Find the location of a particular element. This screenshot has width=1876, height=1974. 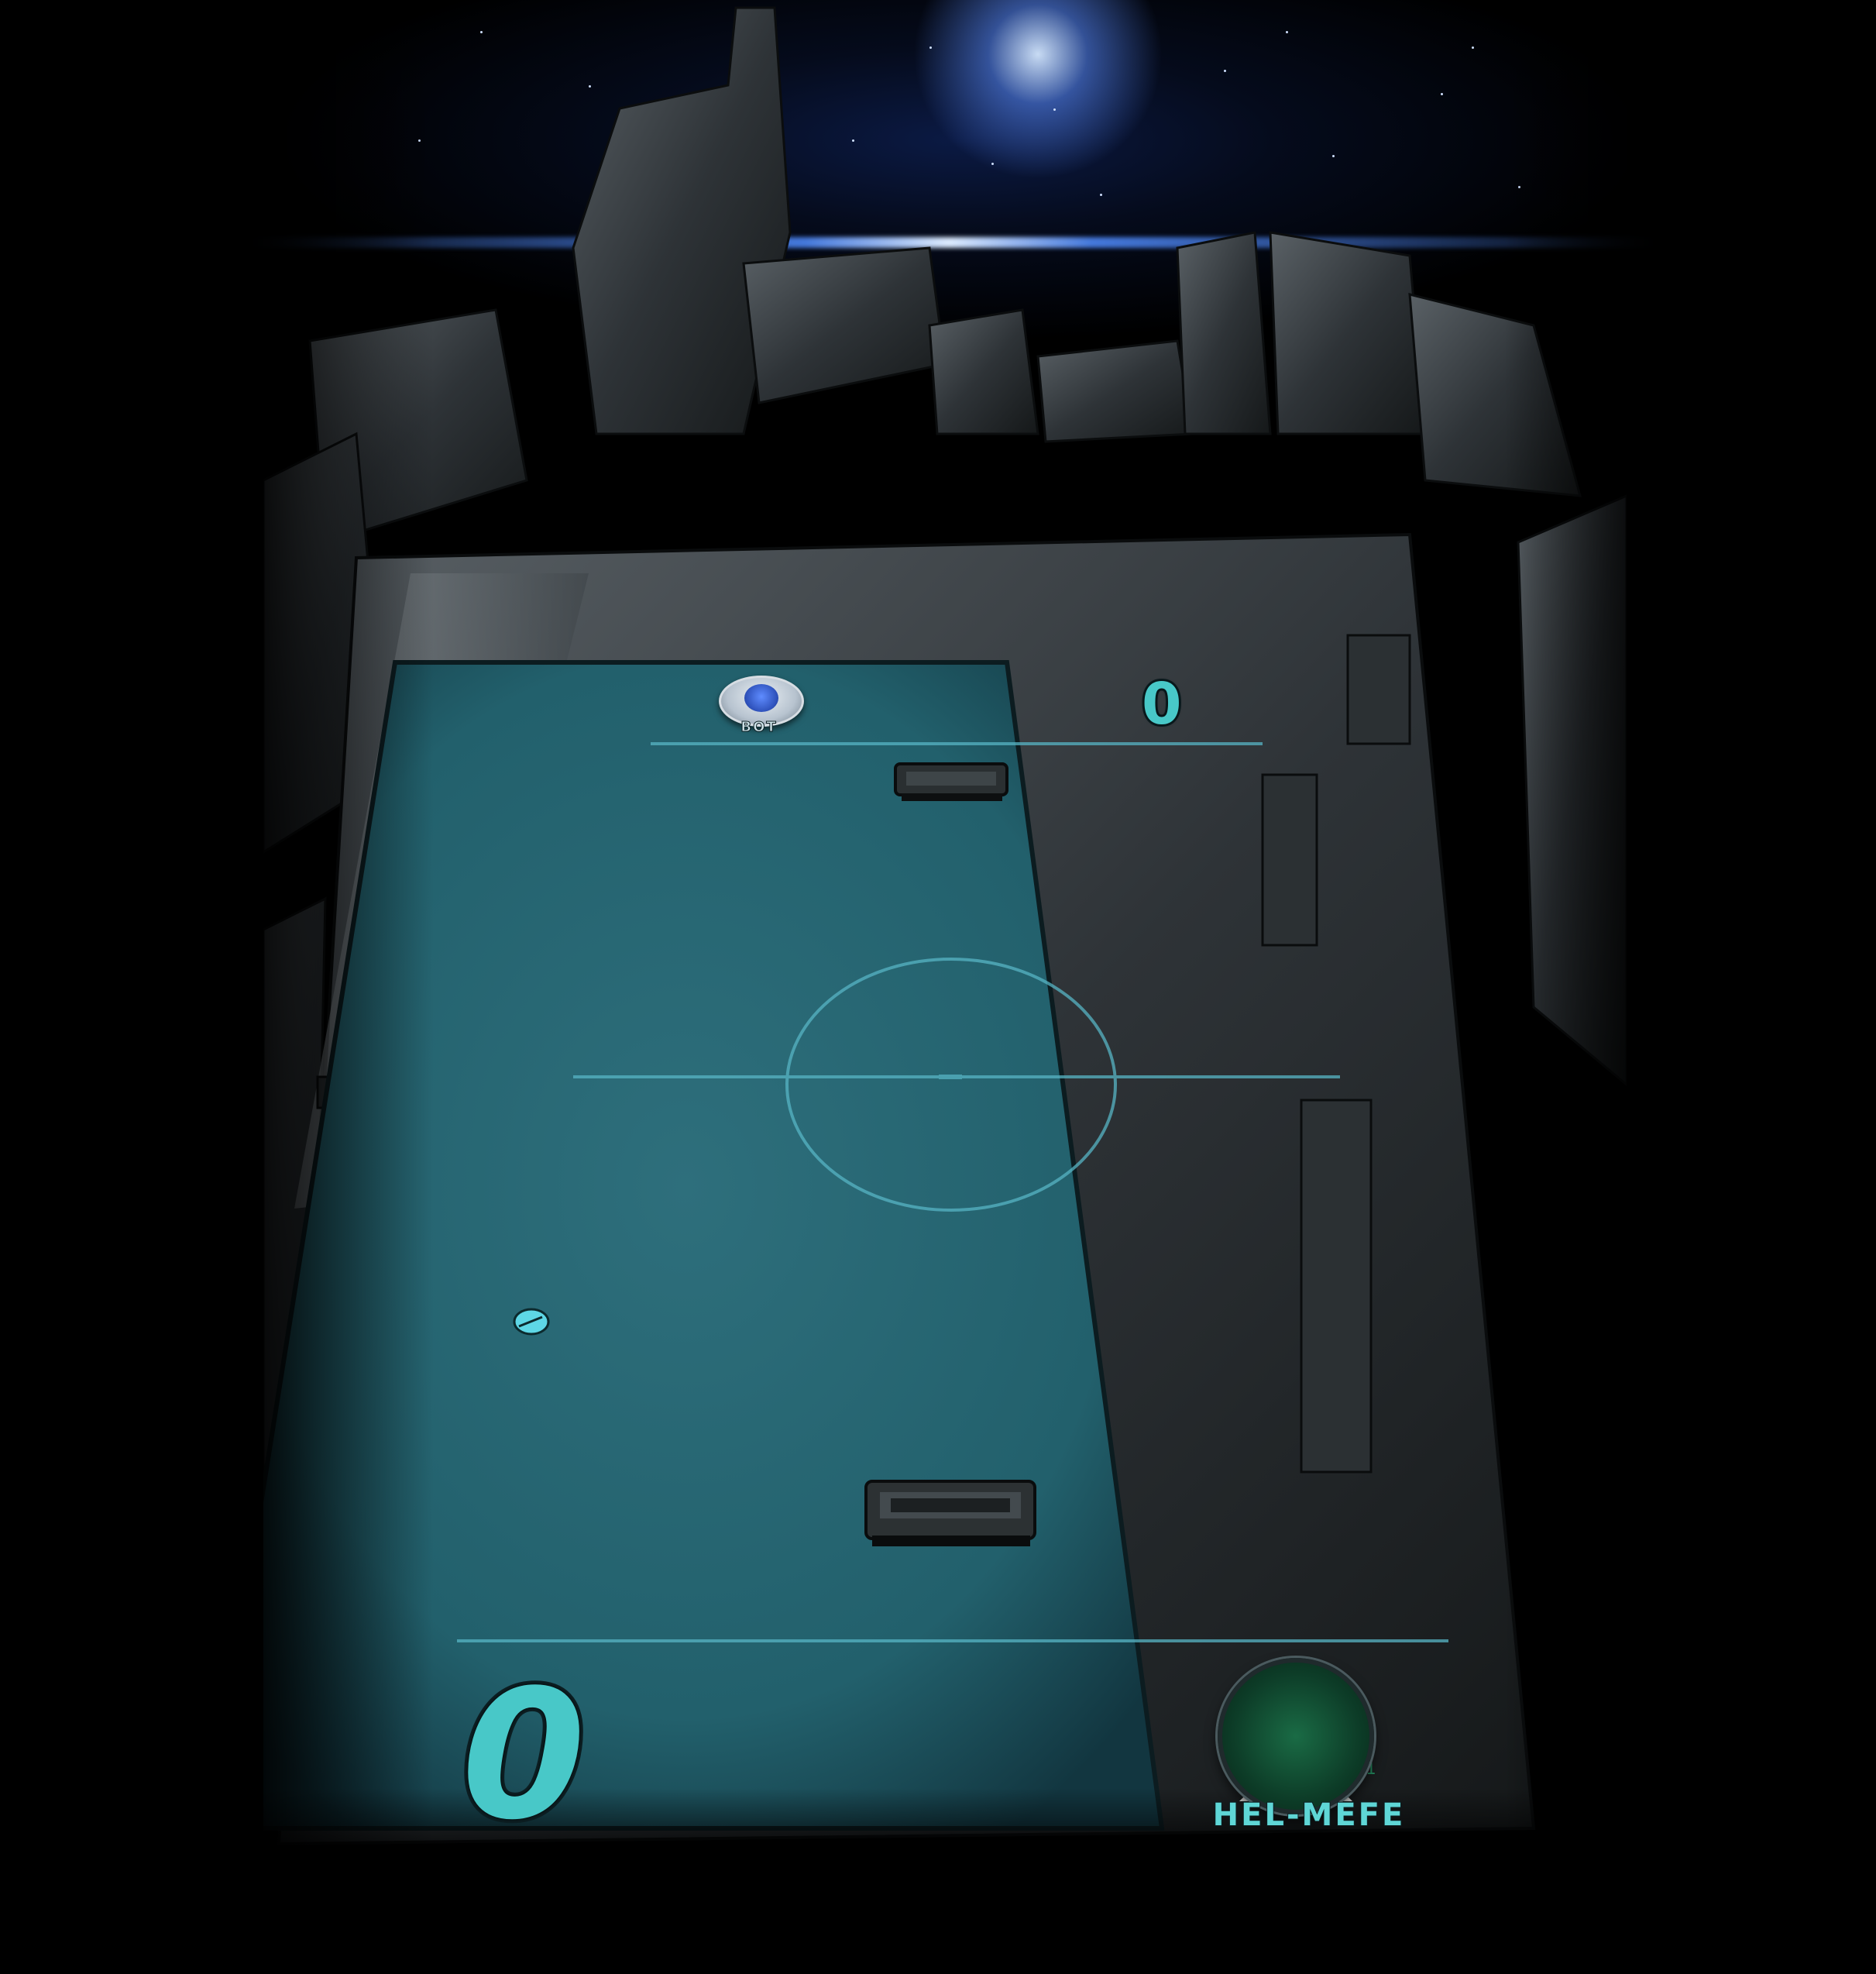

player-avatar-frame is located at coordinates (1296, 1736).